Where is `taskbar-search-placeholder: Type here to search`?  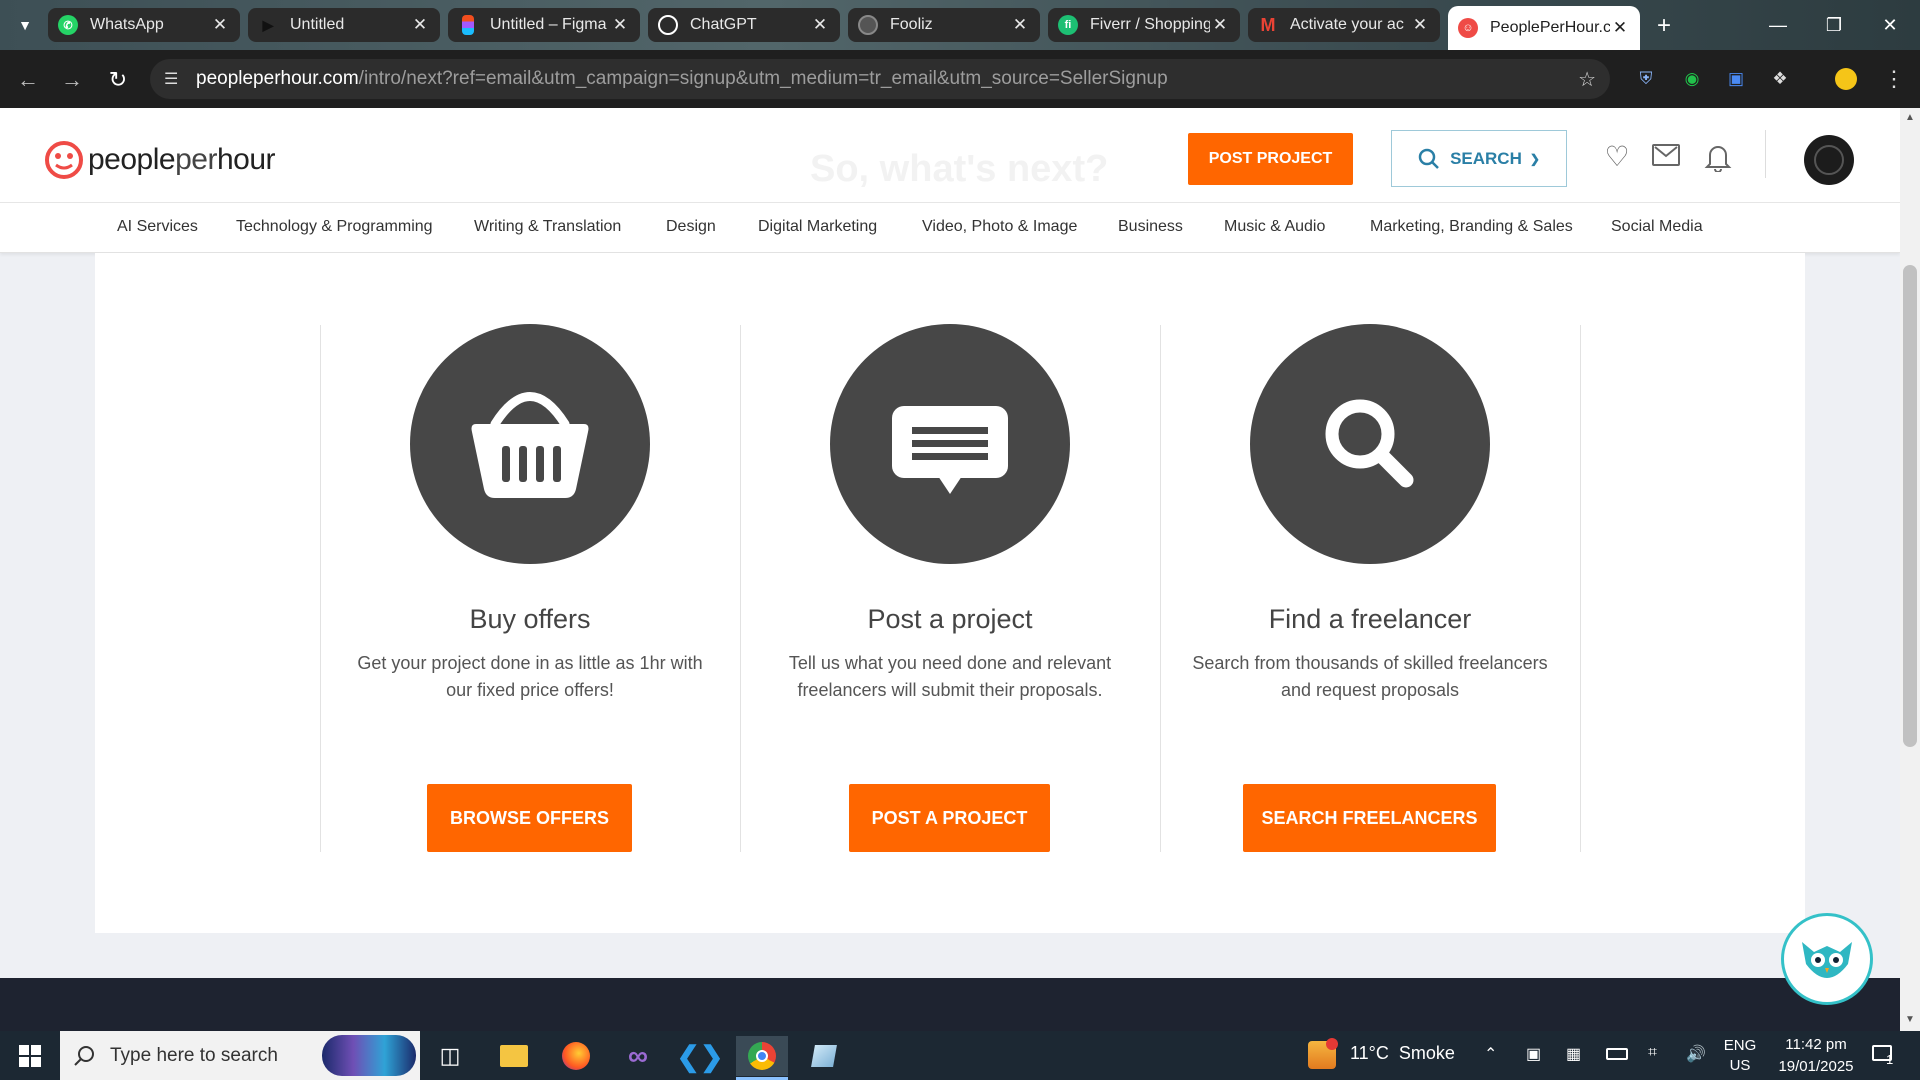 taskbar-search-placeholder: Type here to search is located at coordinates (194, 1055).